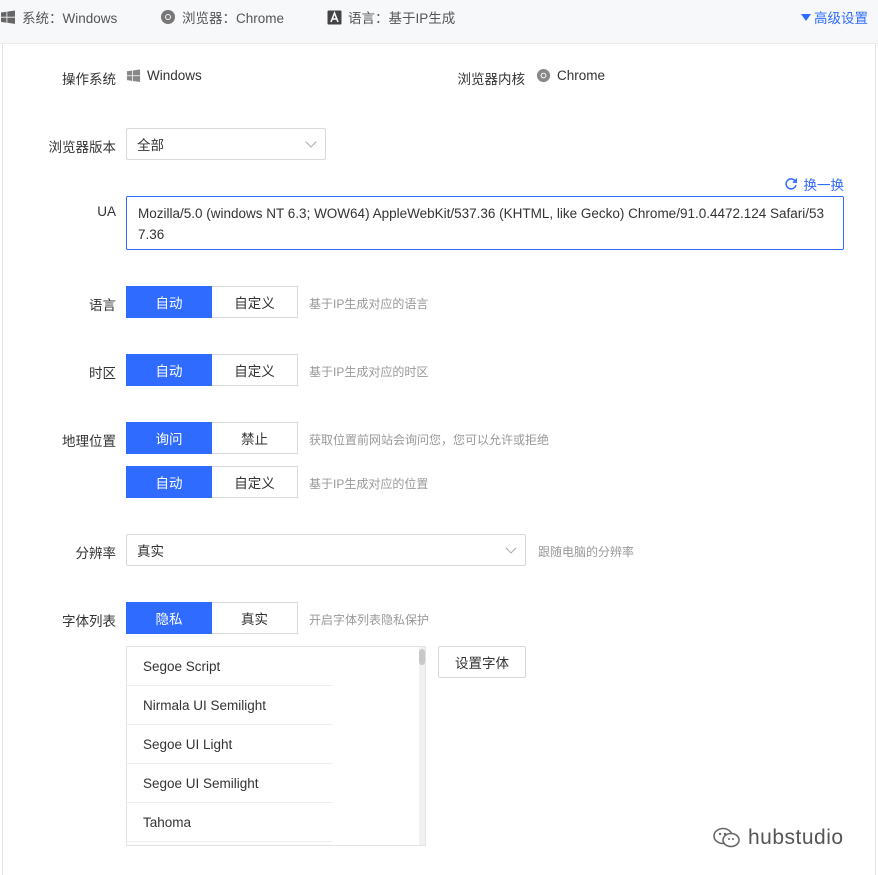 This screenshot has width=878, height=875. Describe the element at coordinates (230, 783) in the screenshot. I see `list-item: Segoe UI Semilight` at that location.